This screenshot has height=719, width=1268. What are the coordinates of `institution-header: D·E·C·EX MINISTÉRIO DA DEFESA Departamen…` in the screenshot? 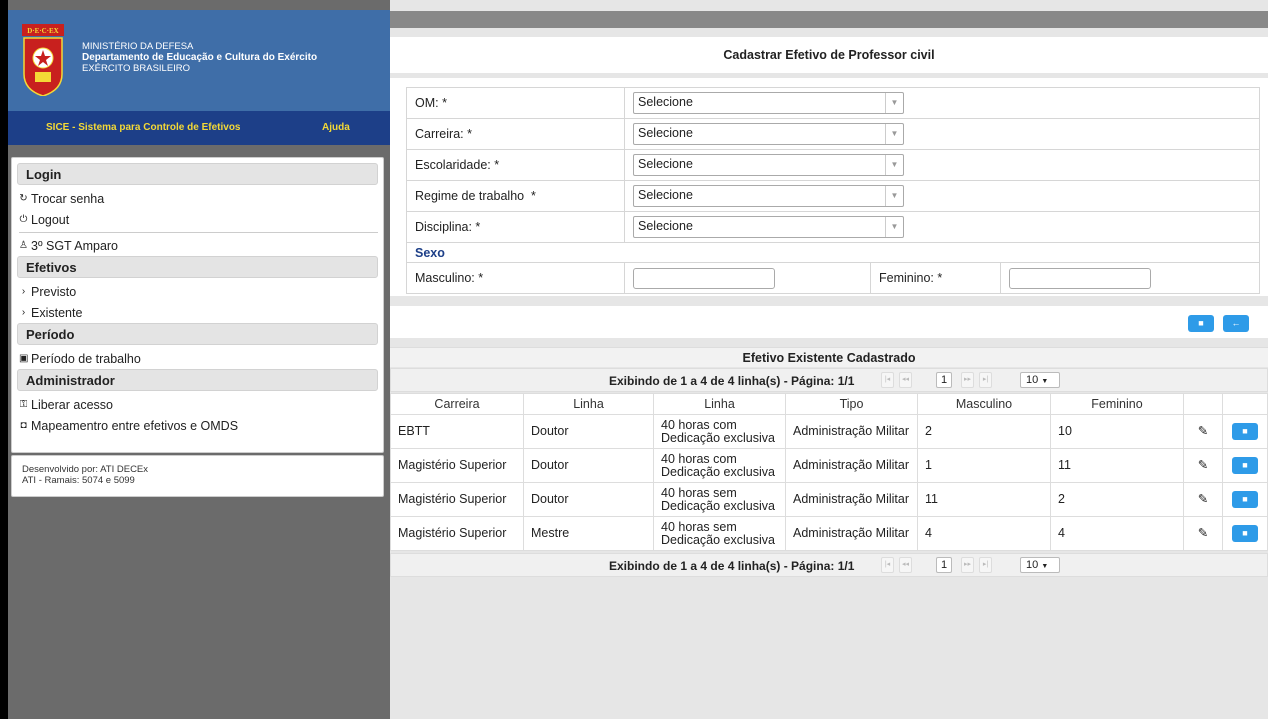 It's located at (199, 60).